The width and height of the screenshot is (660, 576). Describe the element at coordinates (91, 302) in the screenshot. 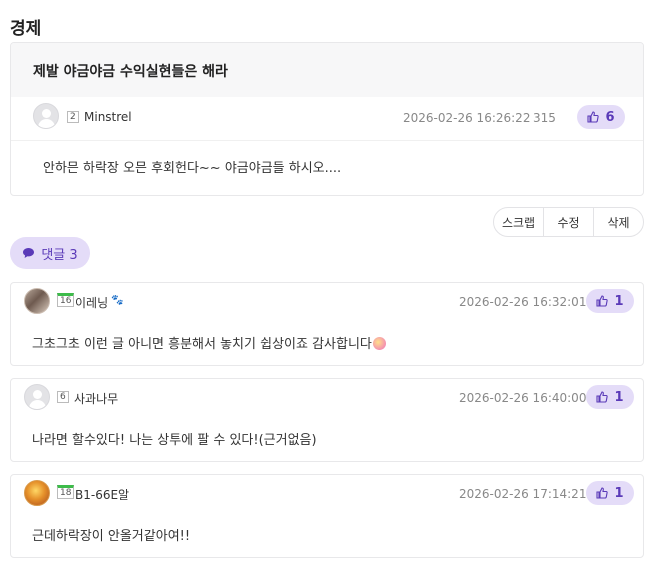

I see `comment-author: 이레닝` at that location.